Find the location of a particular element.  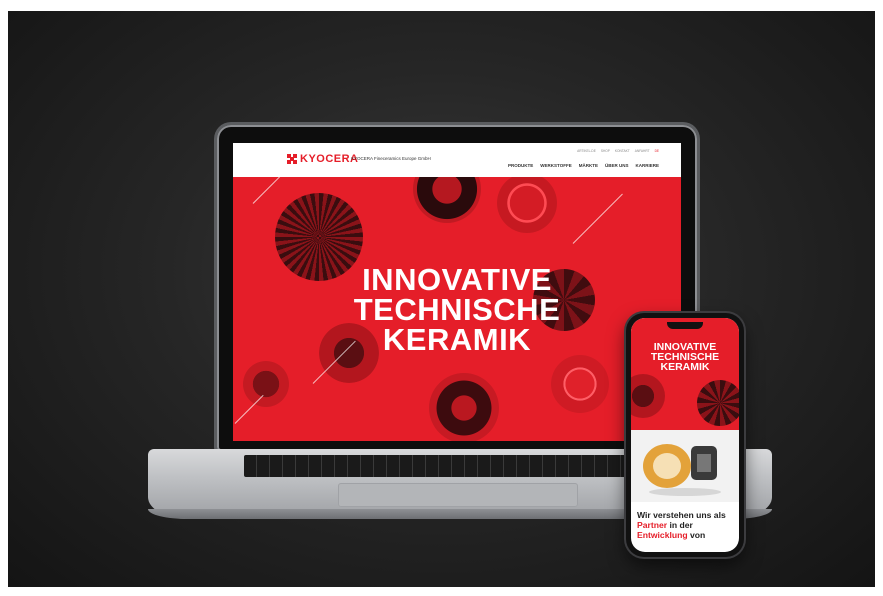

kyocera-logo-icon is located at coordinates (292, 159).